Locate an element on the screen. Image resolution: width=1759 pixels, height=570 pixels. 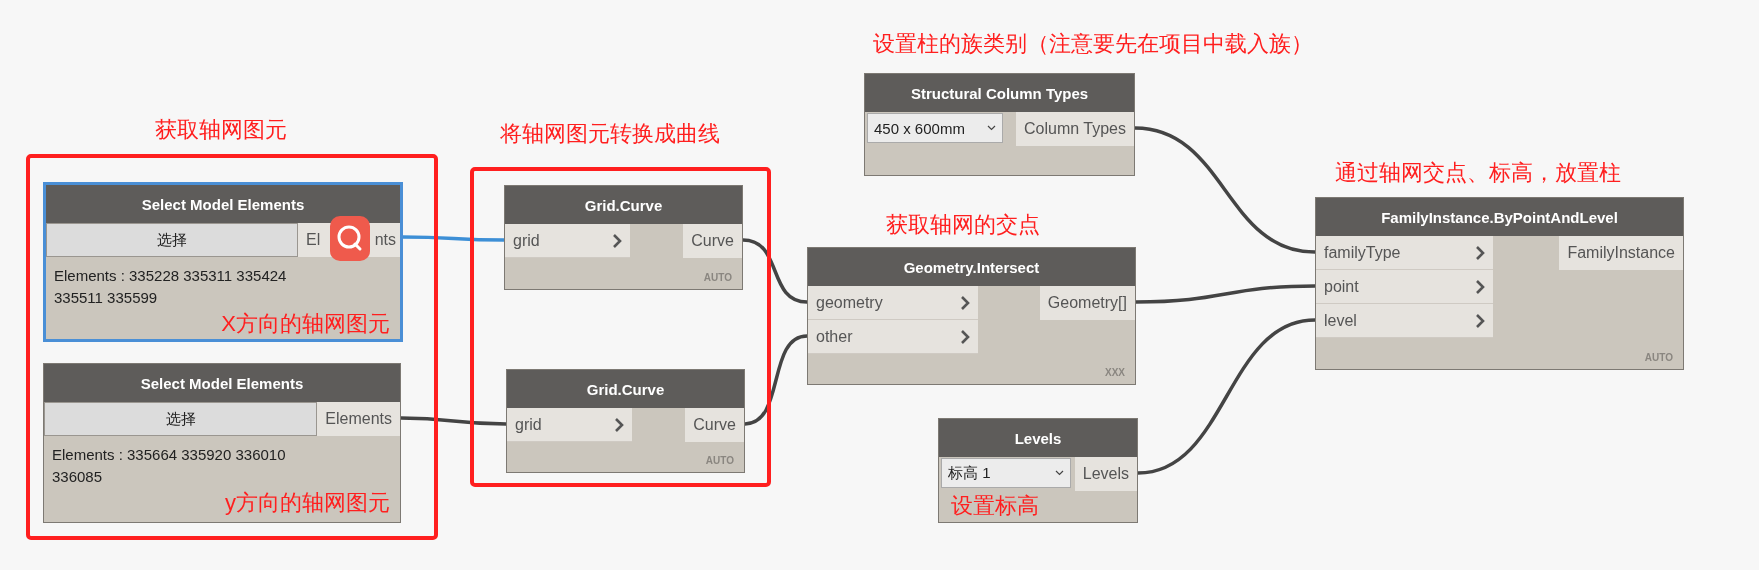
input-port: other is located at coordinates (893, 337).